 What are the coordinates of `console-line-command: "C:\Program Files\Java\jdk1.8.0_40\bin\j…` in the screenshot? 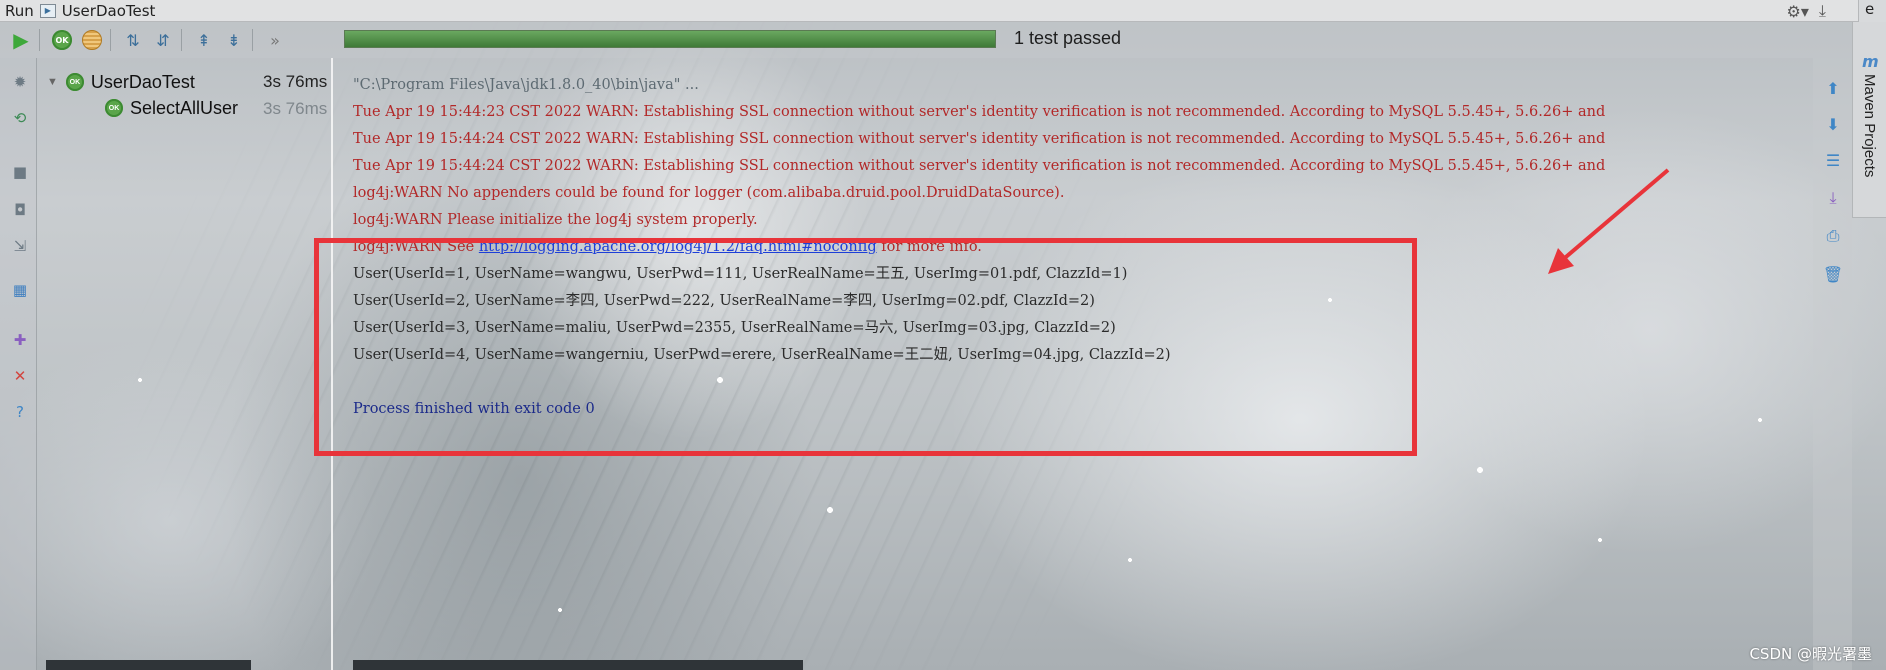 It's located at (526, 85).